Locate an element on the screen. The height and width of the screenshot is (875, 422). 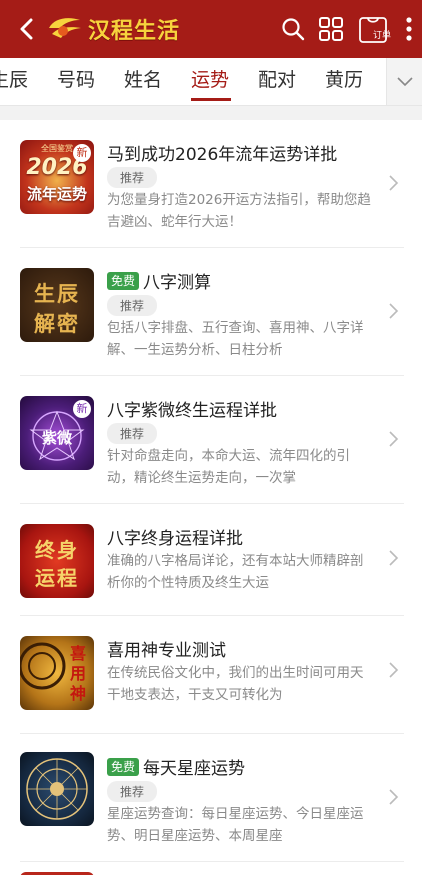
item-title: 马到成功2026年流年运势详批 is located at coordinates (222, 152).